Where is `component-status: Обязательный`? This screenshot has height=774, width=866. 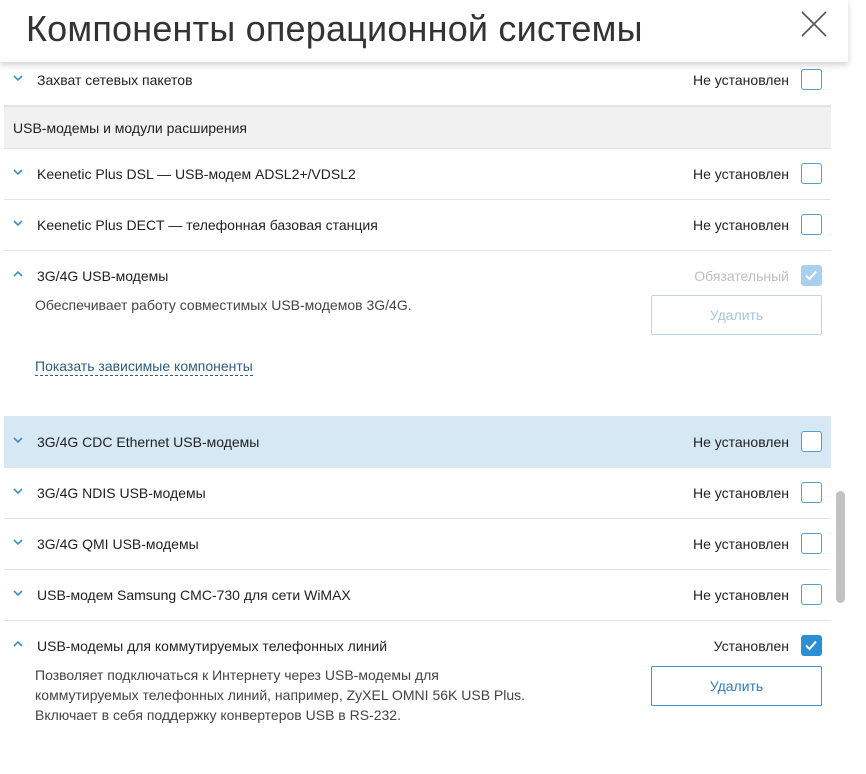 component-status: Обязательный is located at coordinates (741, 276).